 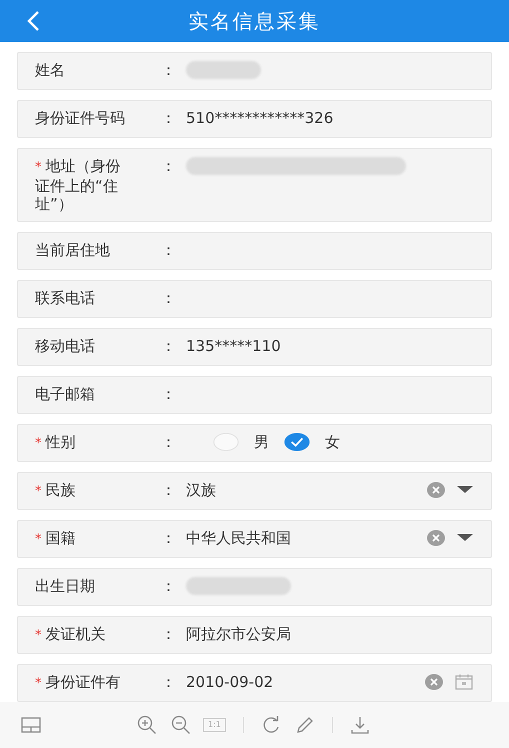 What do you see at coordinates (238, 634) in the screenshot?
I see `field-value: 阿拉尔市公安局` at bounding box center [238, 634].